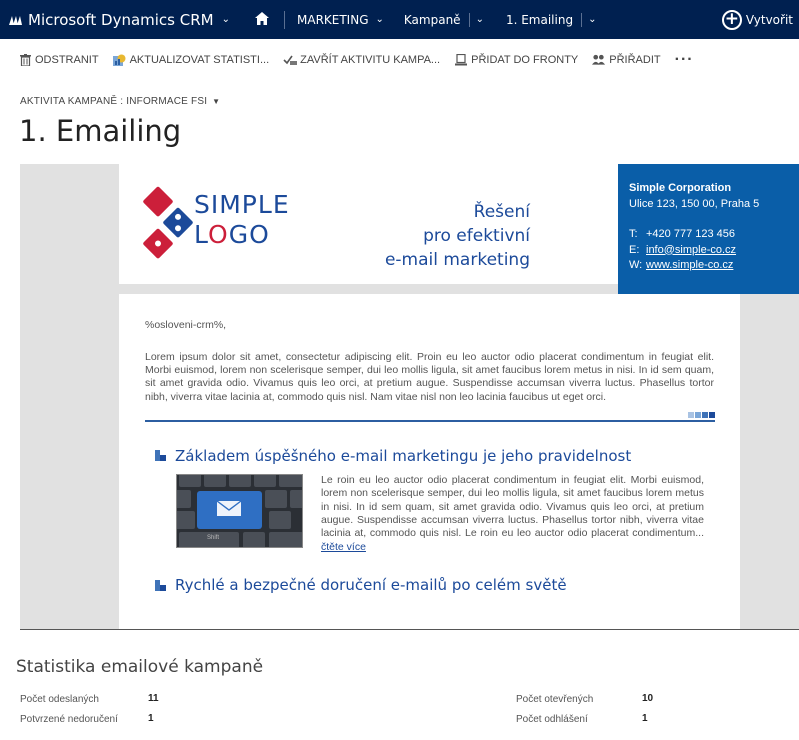 Image resolution: width=799 pixels, height=740 pixels. Describe the element at coordinates (262, 19) in the screenshot. I see `home-icon` at that location.